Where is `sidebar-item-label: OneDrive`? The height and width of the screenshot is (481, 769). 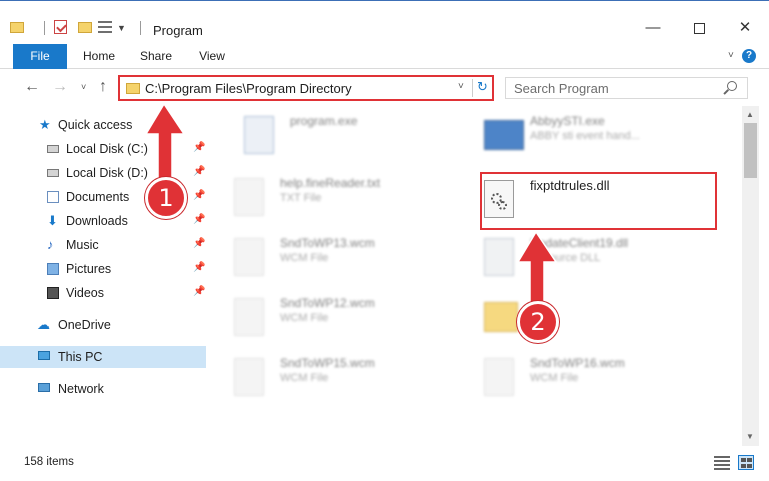 sidebar-item-label: OneDrive is located at coordinates (84, 325).